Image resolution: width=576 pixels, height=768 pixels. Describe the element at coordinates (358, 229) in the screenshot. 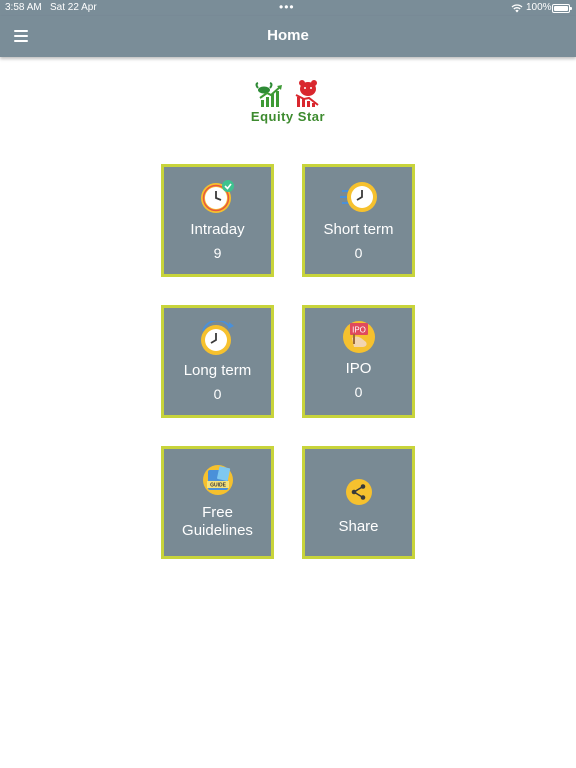

I see `tile-label: Short term` at that location.